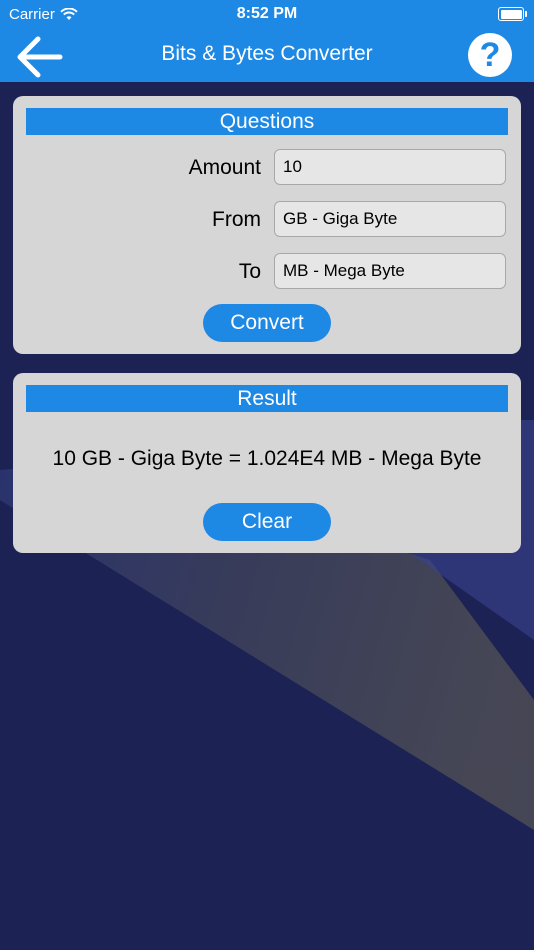 The image size is (534, 950). I want to click on amount-input: 10, so click(390, 167).